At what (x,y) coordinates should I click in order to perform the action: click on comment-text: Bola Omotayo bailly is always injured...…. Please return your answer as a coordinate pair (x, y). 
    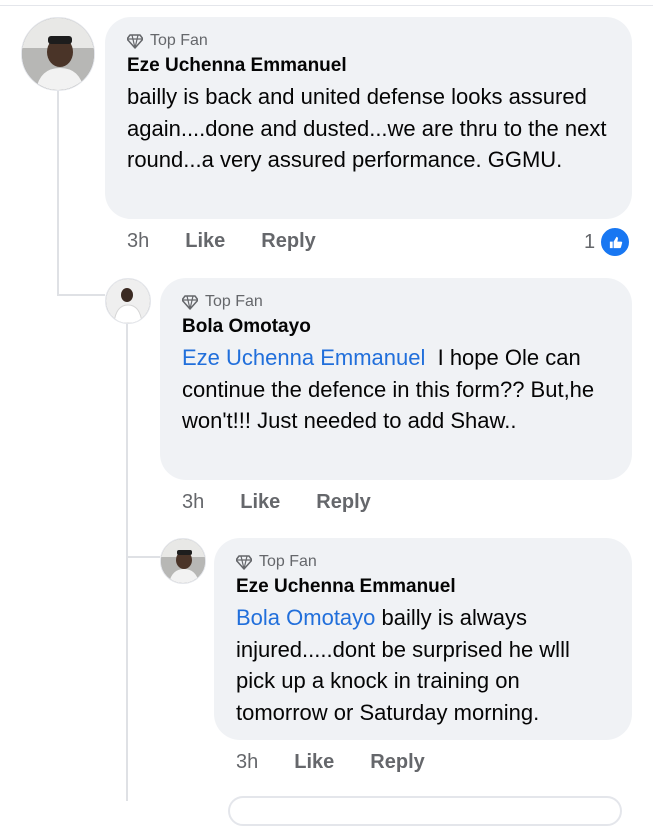
    Looking at the image, I should click on (423, 665).